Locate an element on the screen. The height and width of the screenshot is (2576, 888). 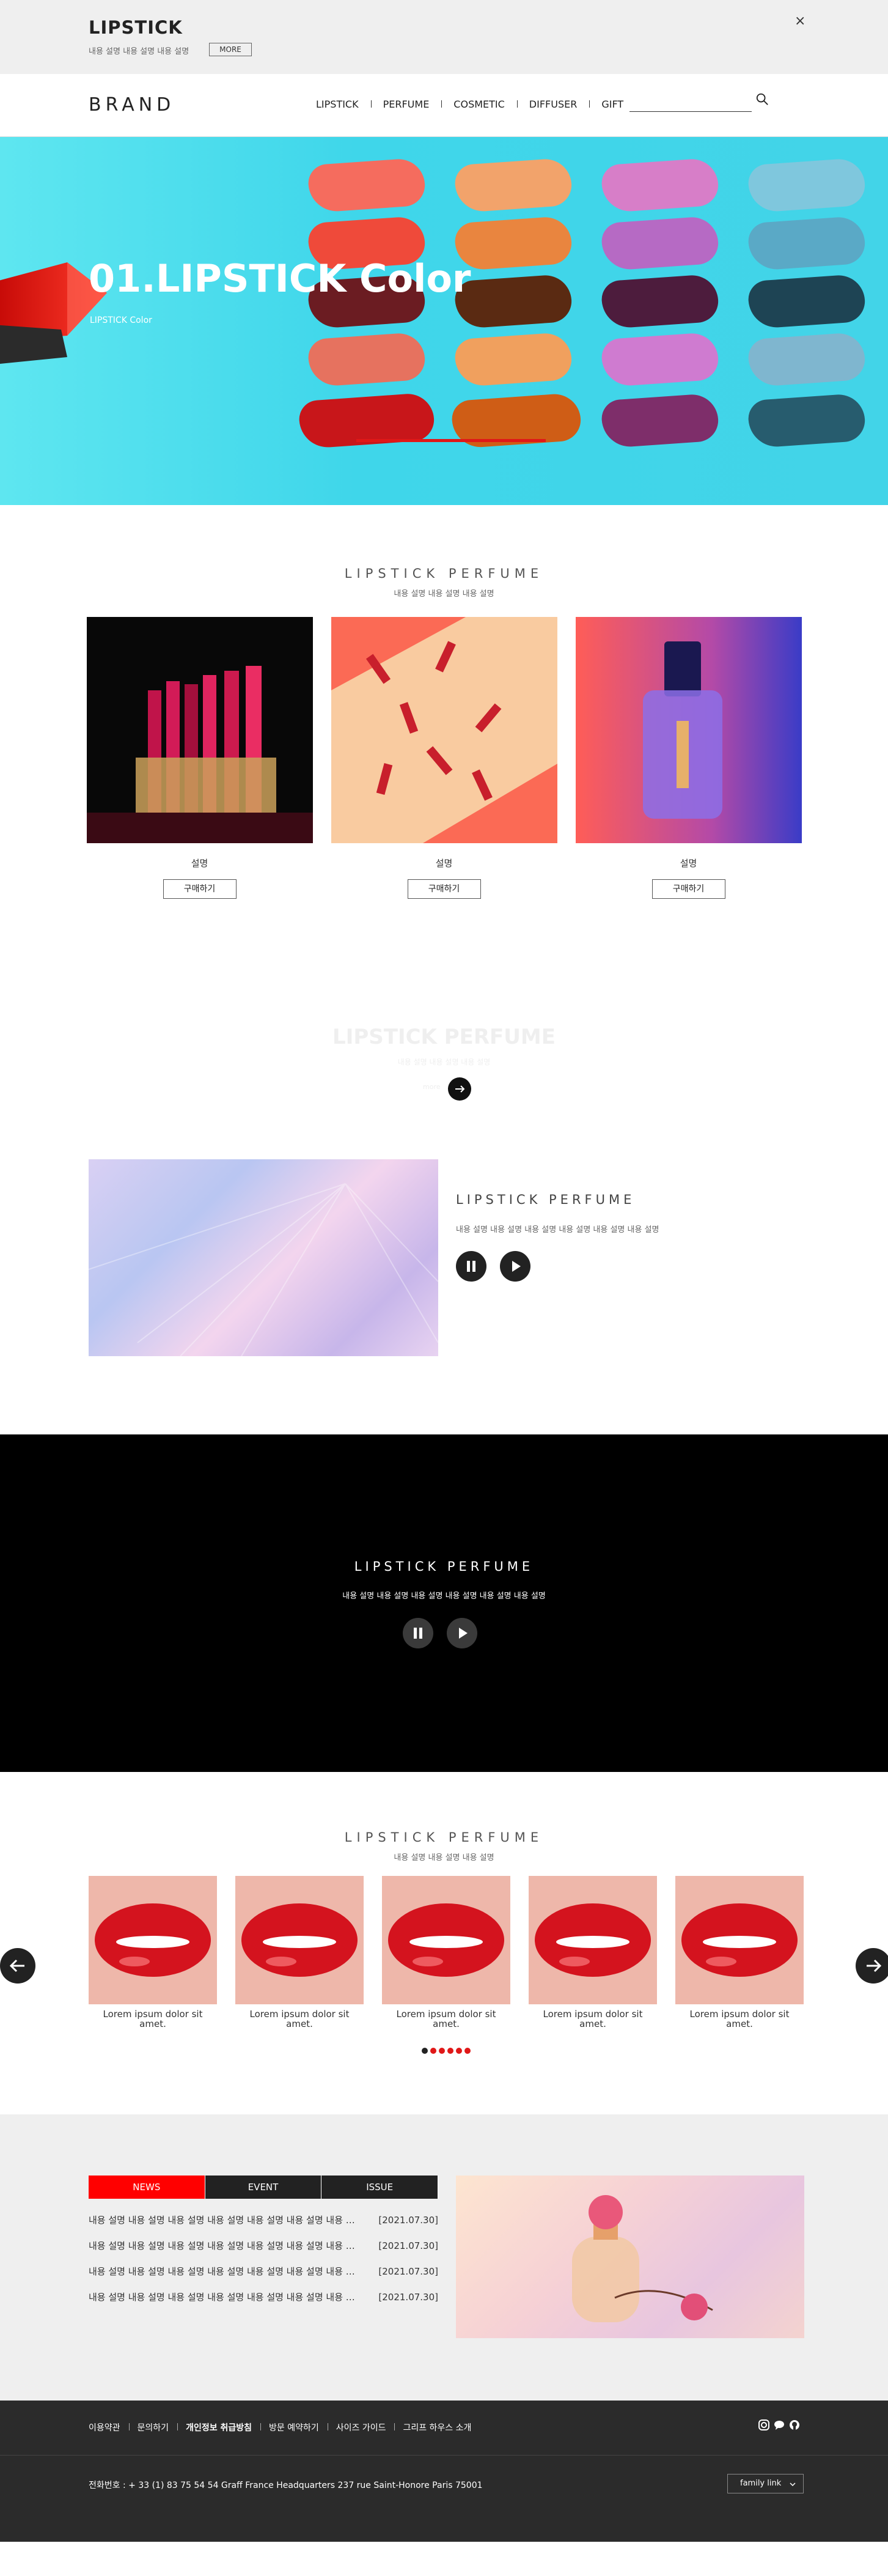
faded-title: LIPSTICK PERFUME is located at coordinates (444, 1037).